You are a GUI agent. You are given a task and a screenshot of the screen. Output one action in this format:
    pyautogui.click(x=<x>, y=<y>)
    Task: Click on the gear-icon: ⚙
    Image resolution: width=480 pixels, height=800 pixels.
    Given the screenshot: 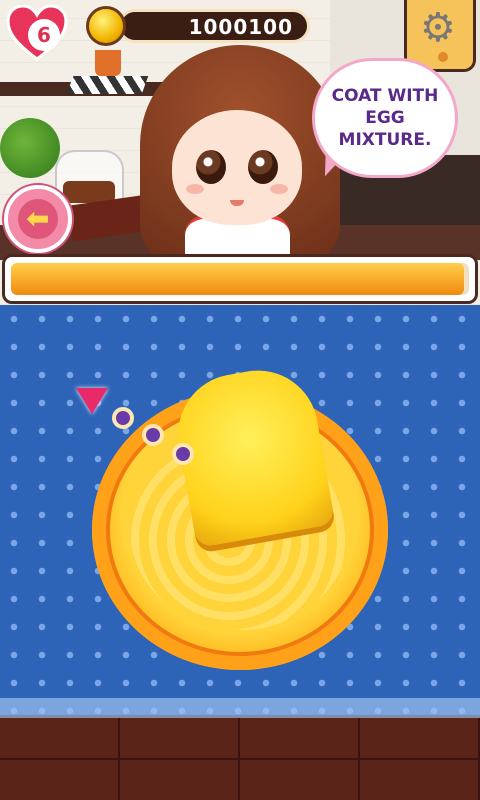 What is the action you would take?
    pyautogui.click(x=438, y=28)
    